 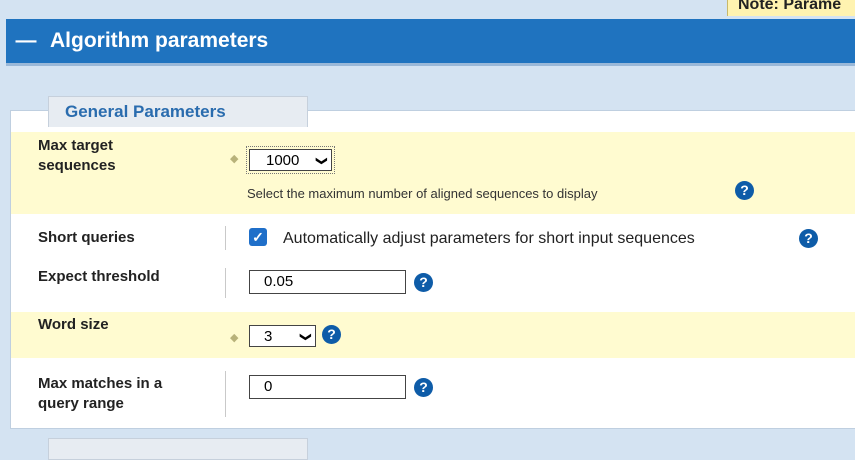 I want to click on short-queries-label: Short queries, so click(x=86, y=237).